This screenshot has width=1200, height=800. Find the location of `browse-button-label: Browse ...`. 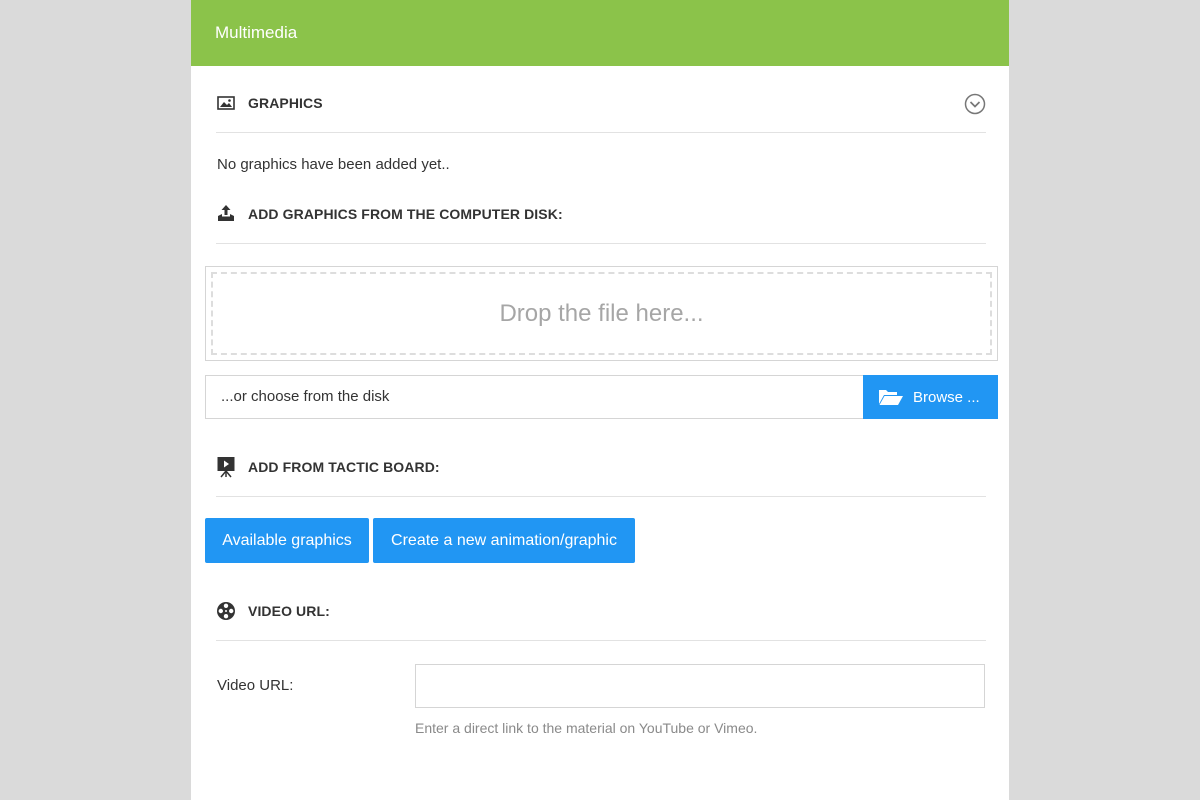

browse-button-label: Browse ... is located at coordinates (946, 397).